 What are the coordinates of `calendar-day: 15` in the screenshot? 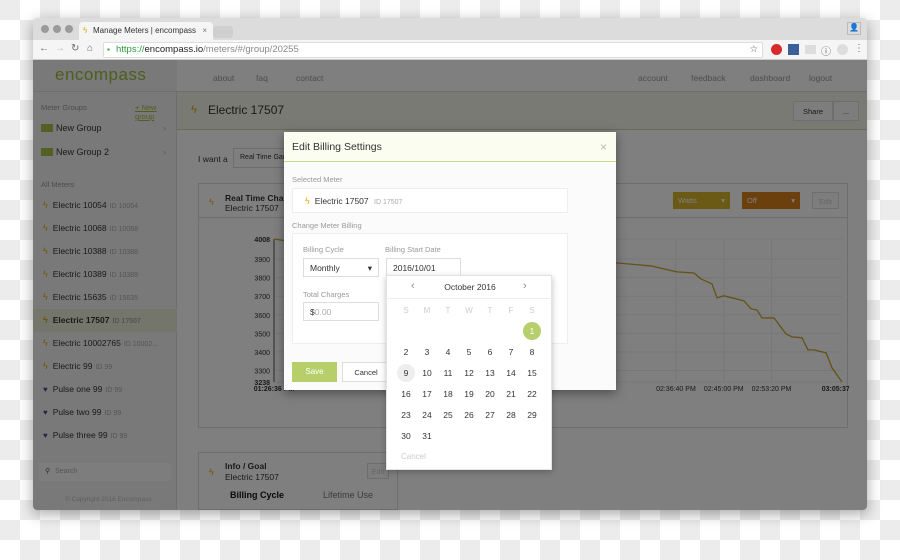 It's located at (532, 373).